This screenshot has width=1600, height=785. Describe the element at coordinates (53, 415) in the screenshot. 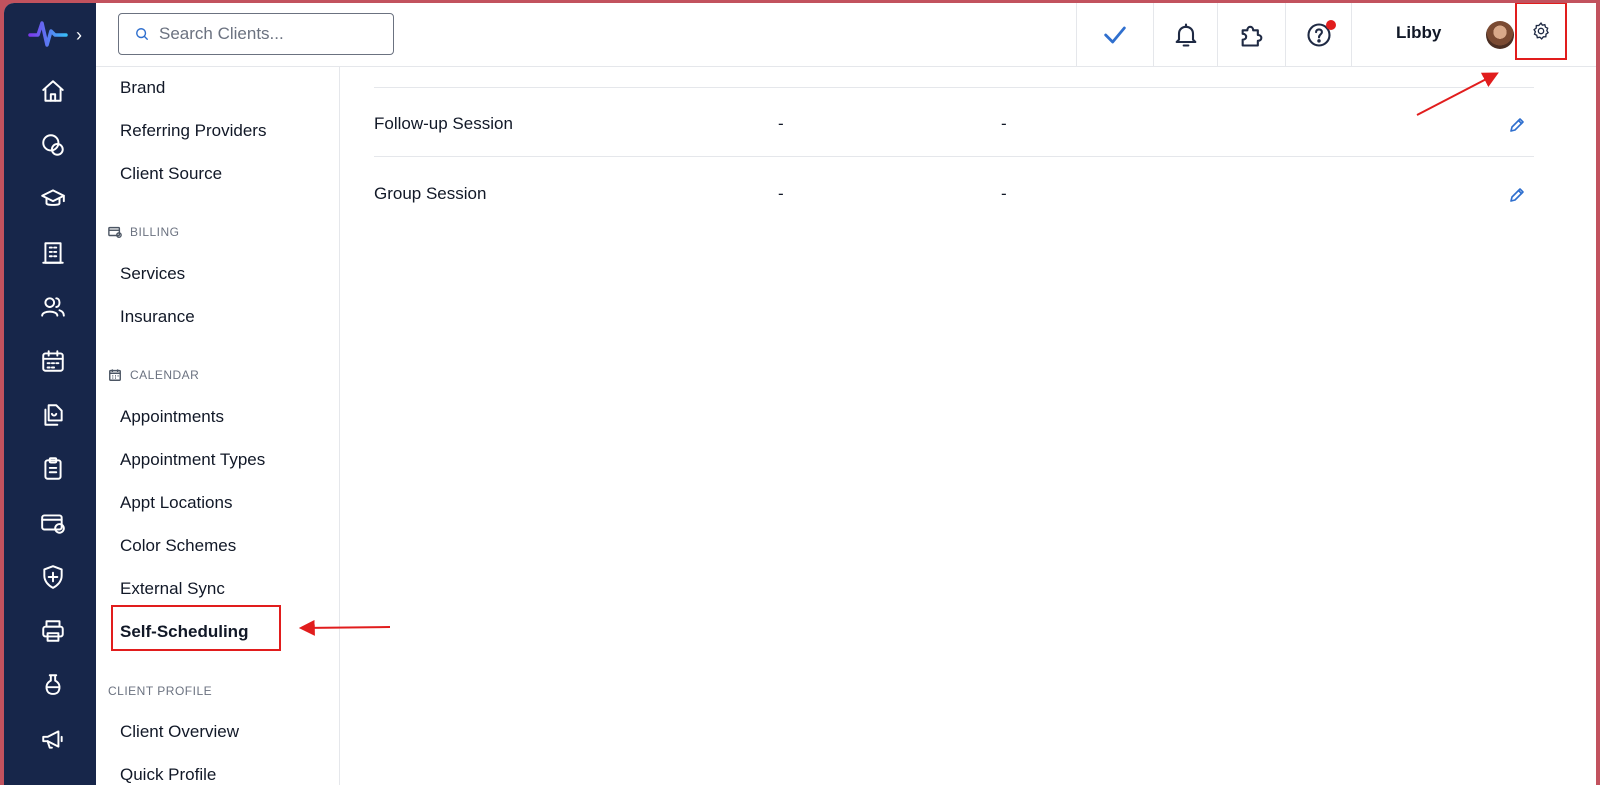

I see `documents-icon` at that location.